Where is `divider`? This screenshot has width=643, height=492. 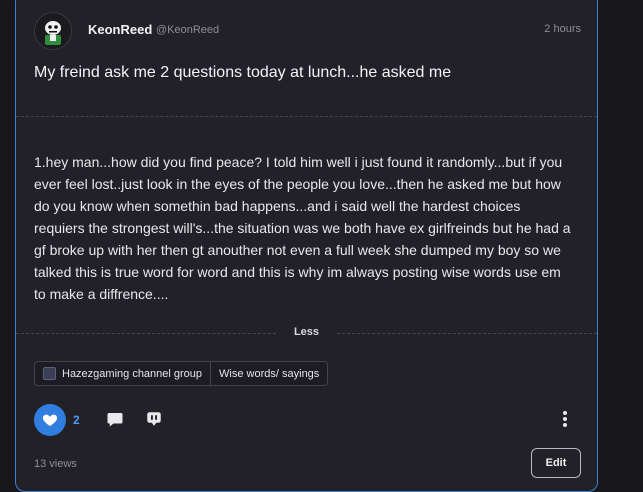 divider is located at coordinates (306, 116).